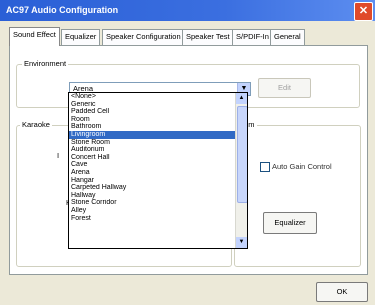  Describe the element at coordinates (152, 173) in the screenshot. I see `dropdown-option: Arena` at that location.